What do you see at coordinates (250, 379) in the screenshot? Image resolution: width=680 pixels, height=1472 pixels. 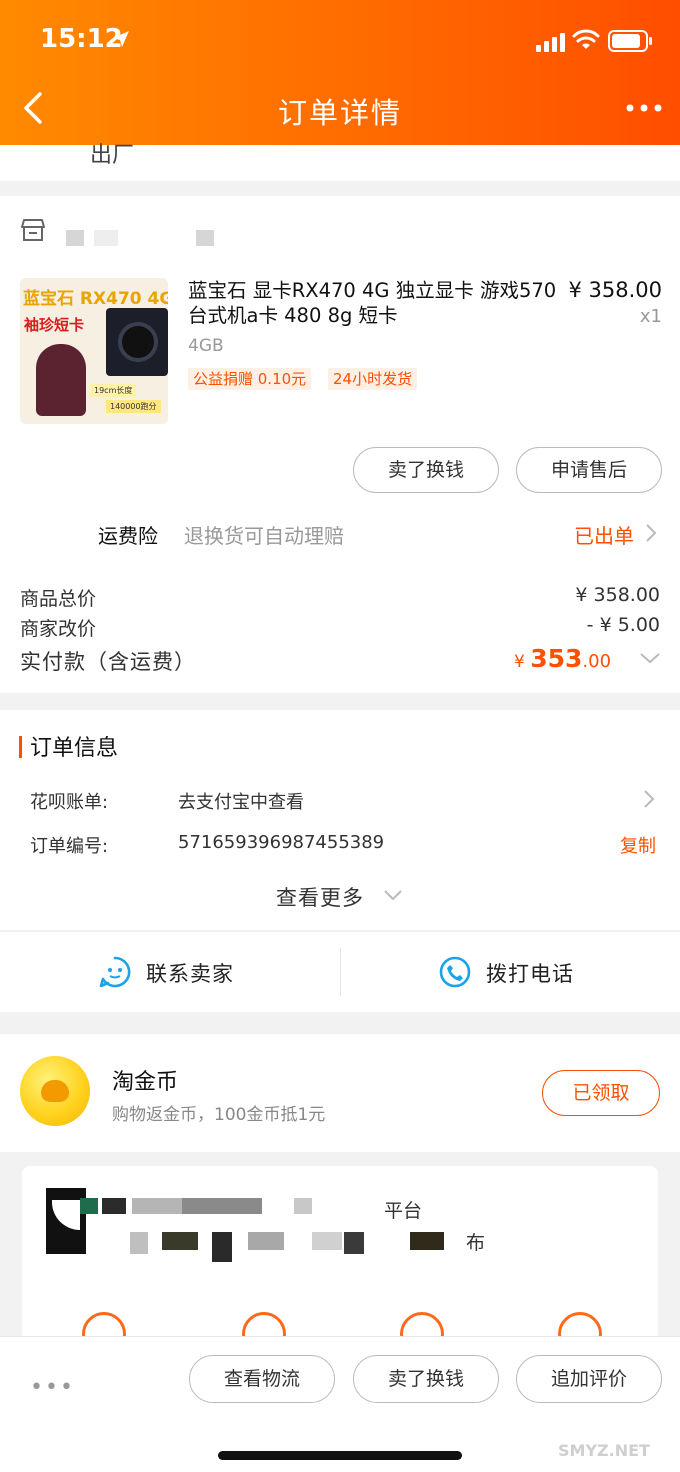 I see `product-tag-charity: 公益捐赠 0.10元` at bounding box center [250, 379].